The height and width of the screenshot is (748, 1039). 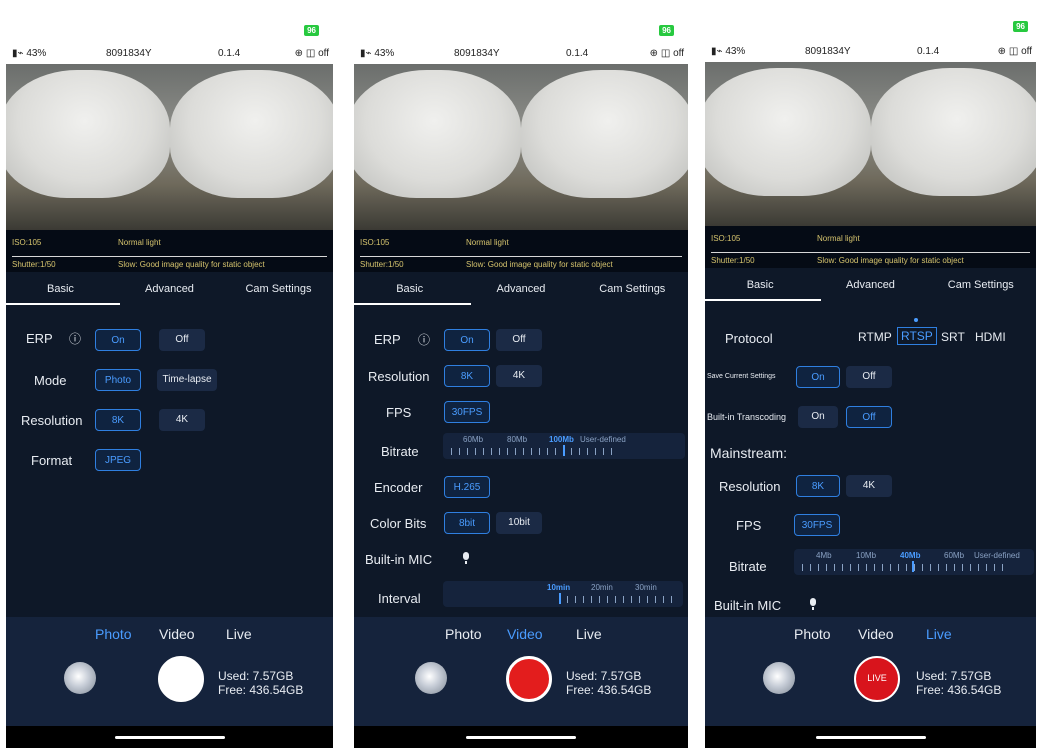 I want to click on encoder-h265-button: H.265, so click(x=467, y=487).